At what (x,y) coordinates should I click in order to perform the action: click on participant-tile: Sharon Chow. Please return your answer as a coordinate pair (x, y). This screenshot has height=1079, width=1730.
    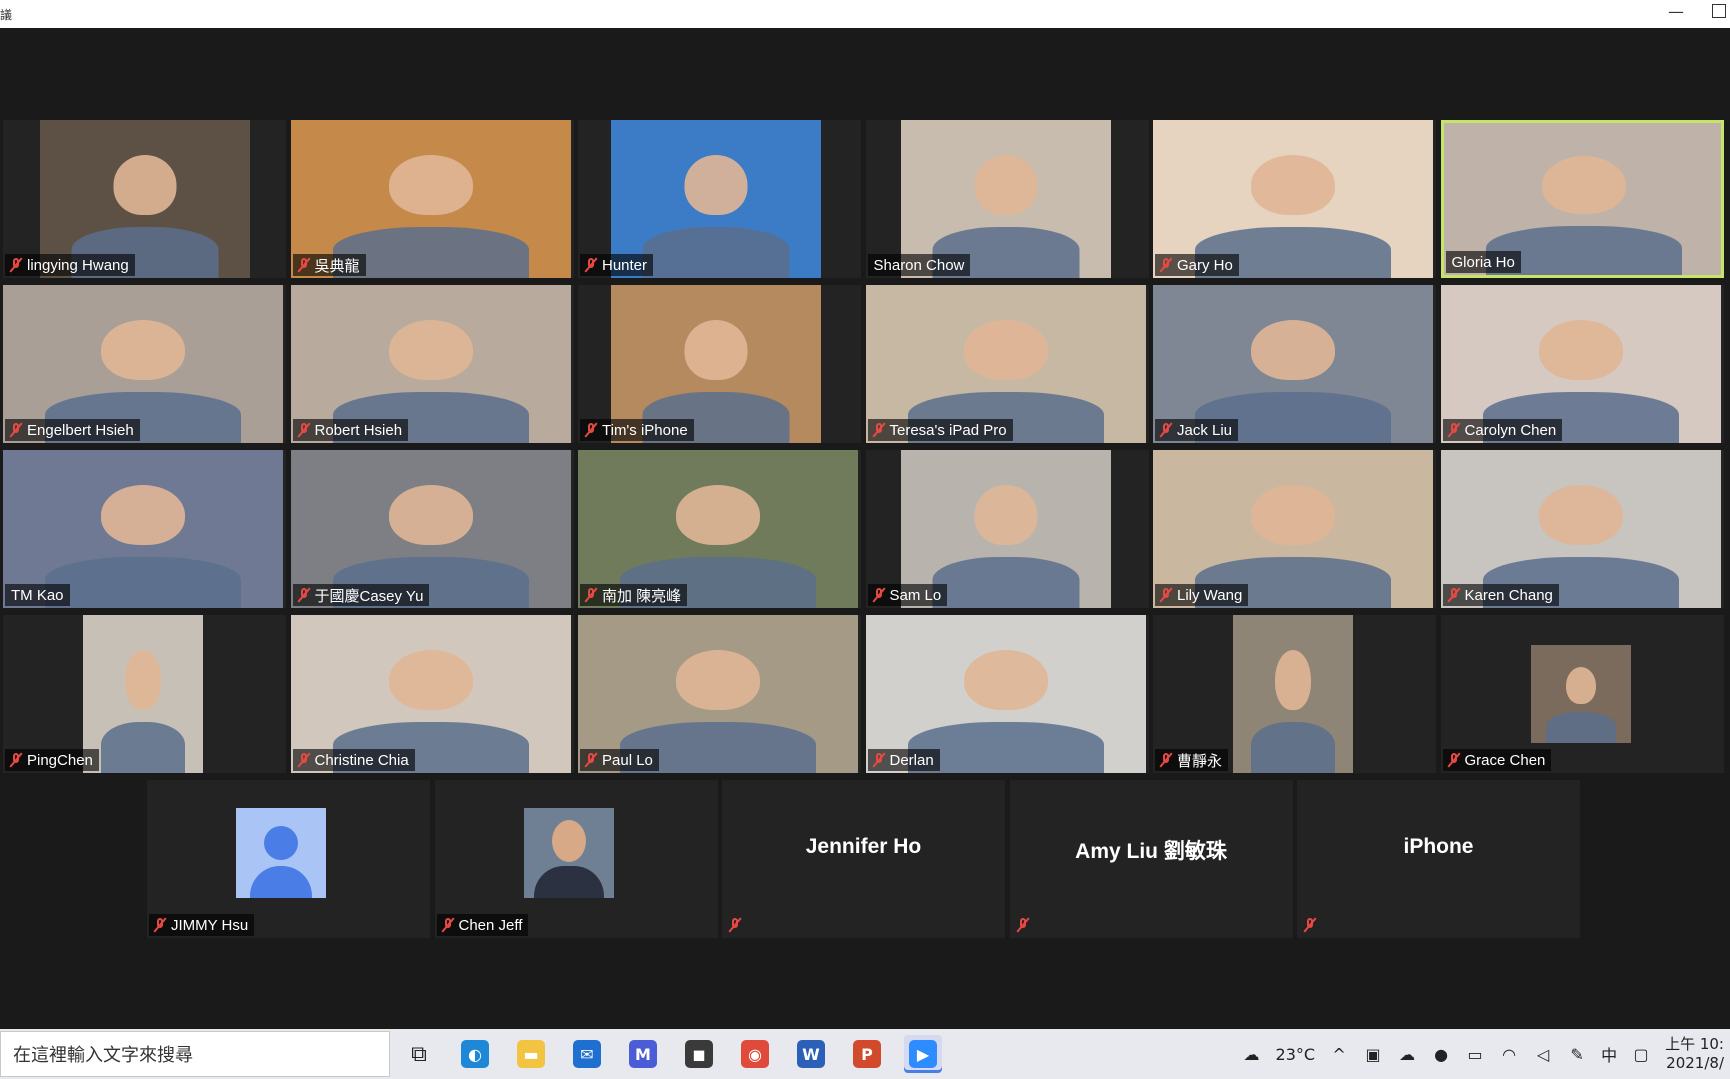
    Looking at the image, I should click on (1007, 199).